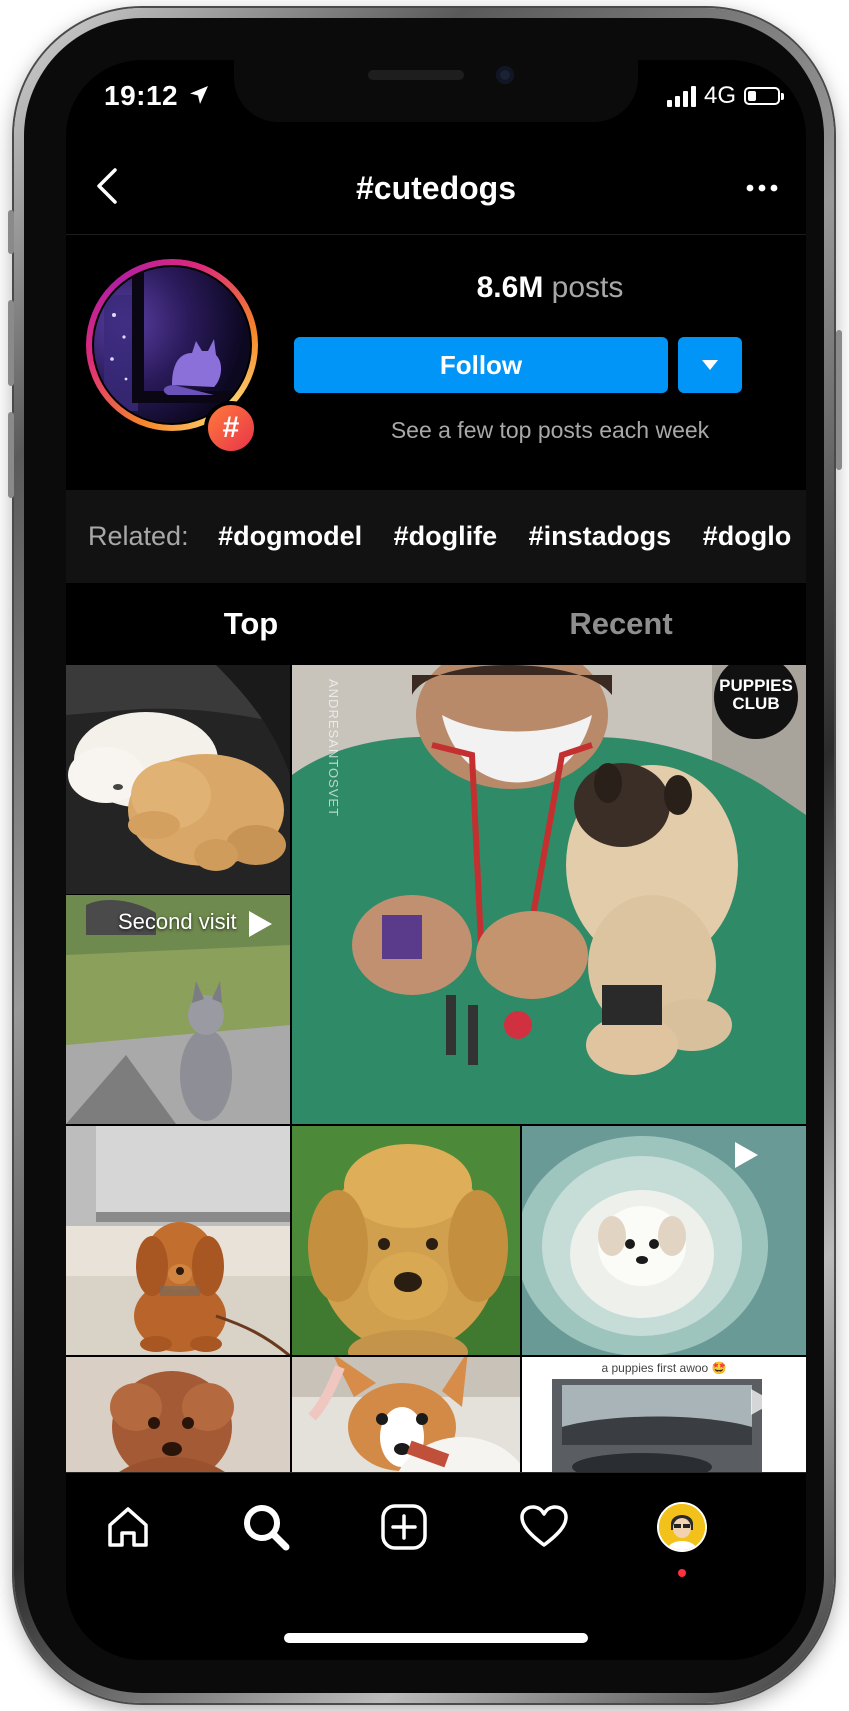 Image resolution: width=849 pixels, height=1711 pixels. I want to click on header: #cutedogs, so click(436, 188).